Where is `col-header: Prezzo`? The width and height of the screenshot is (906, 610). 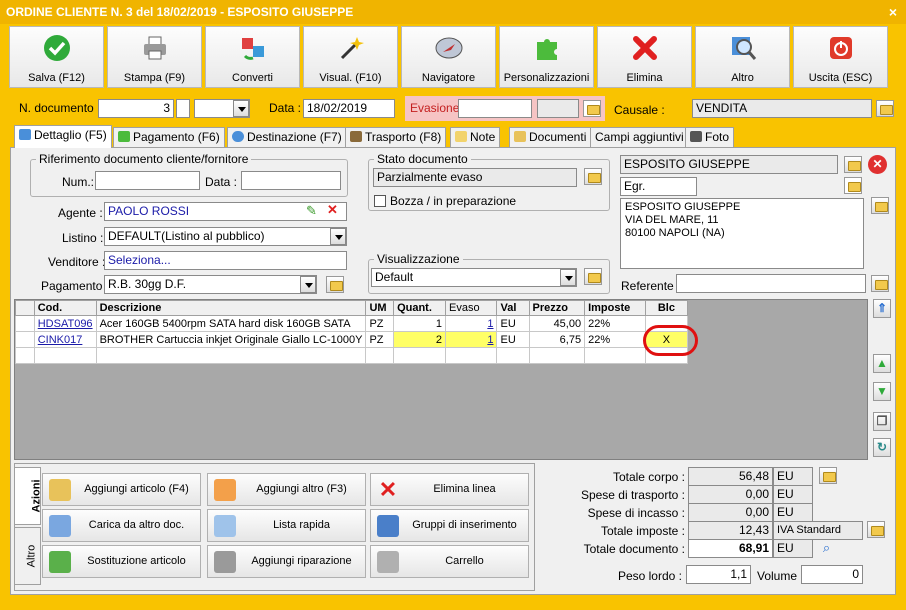 col-header: Prezzo is located at coordinates (557, 308).